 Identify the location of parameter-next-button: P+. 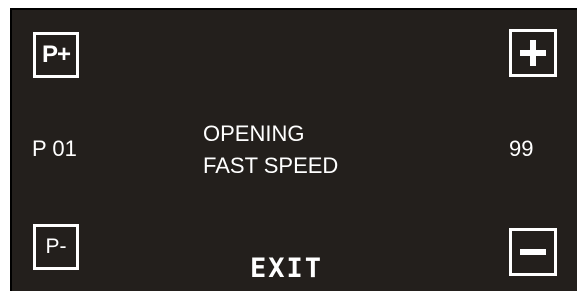
(56, 55).